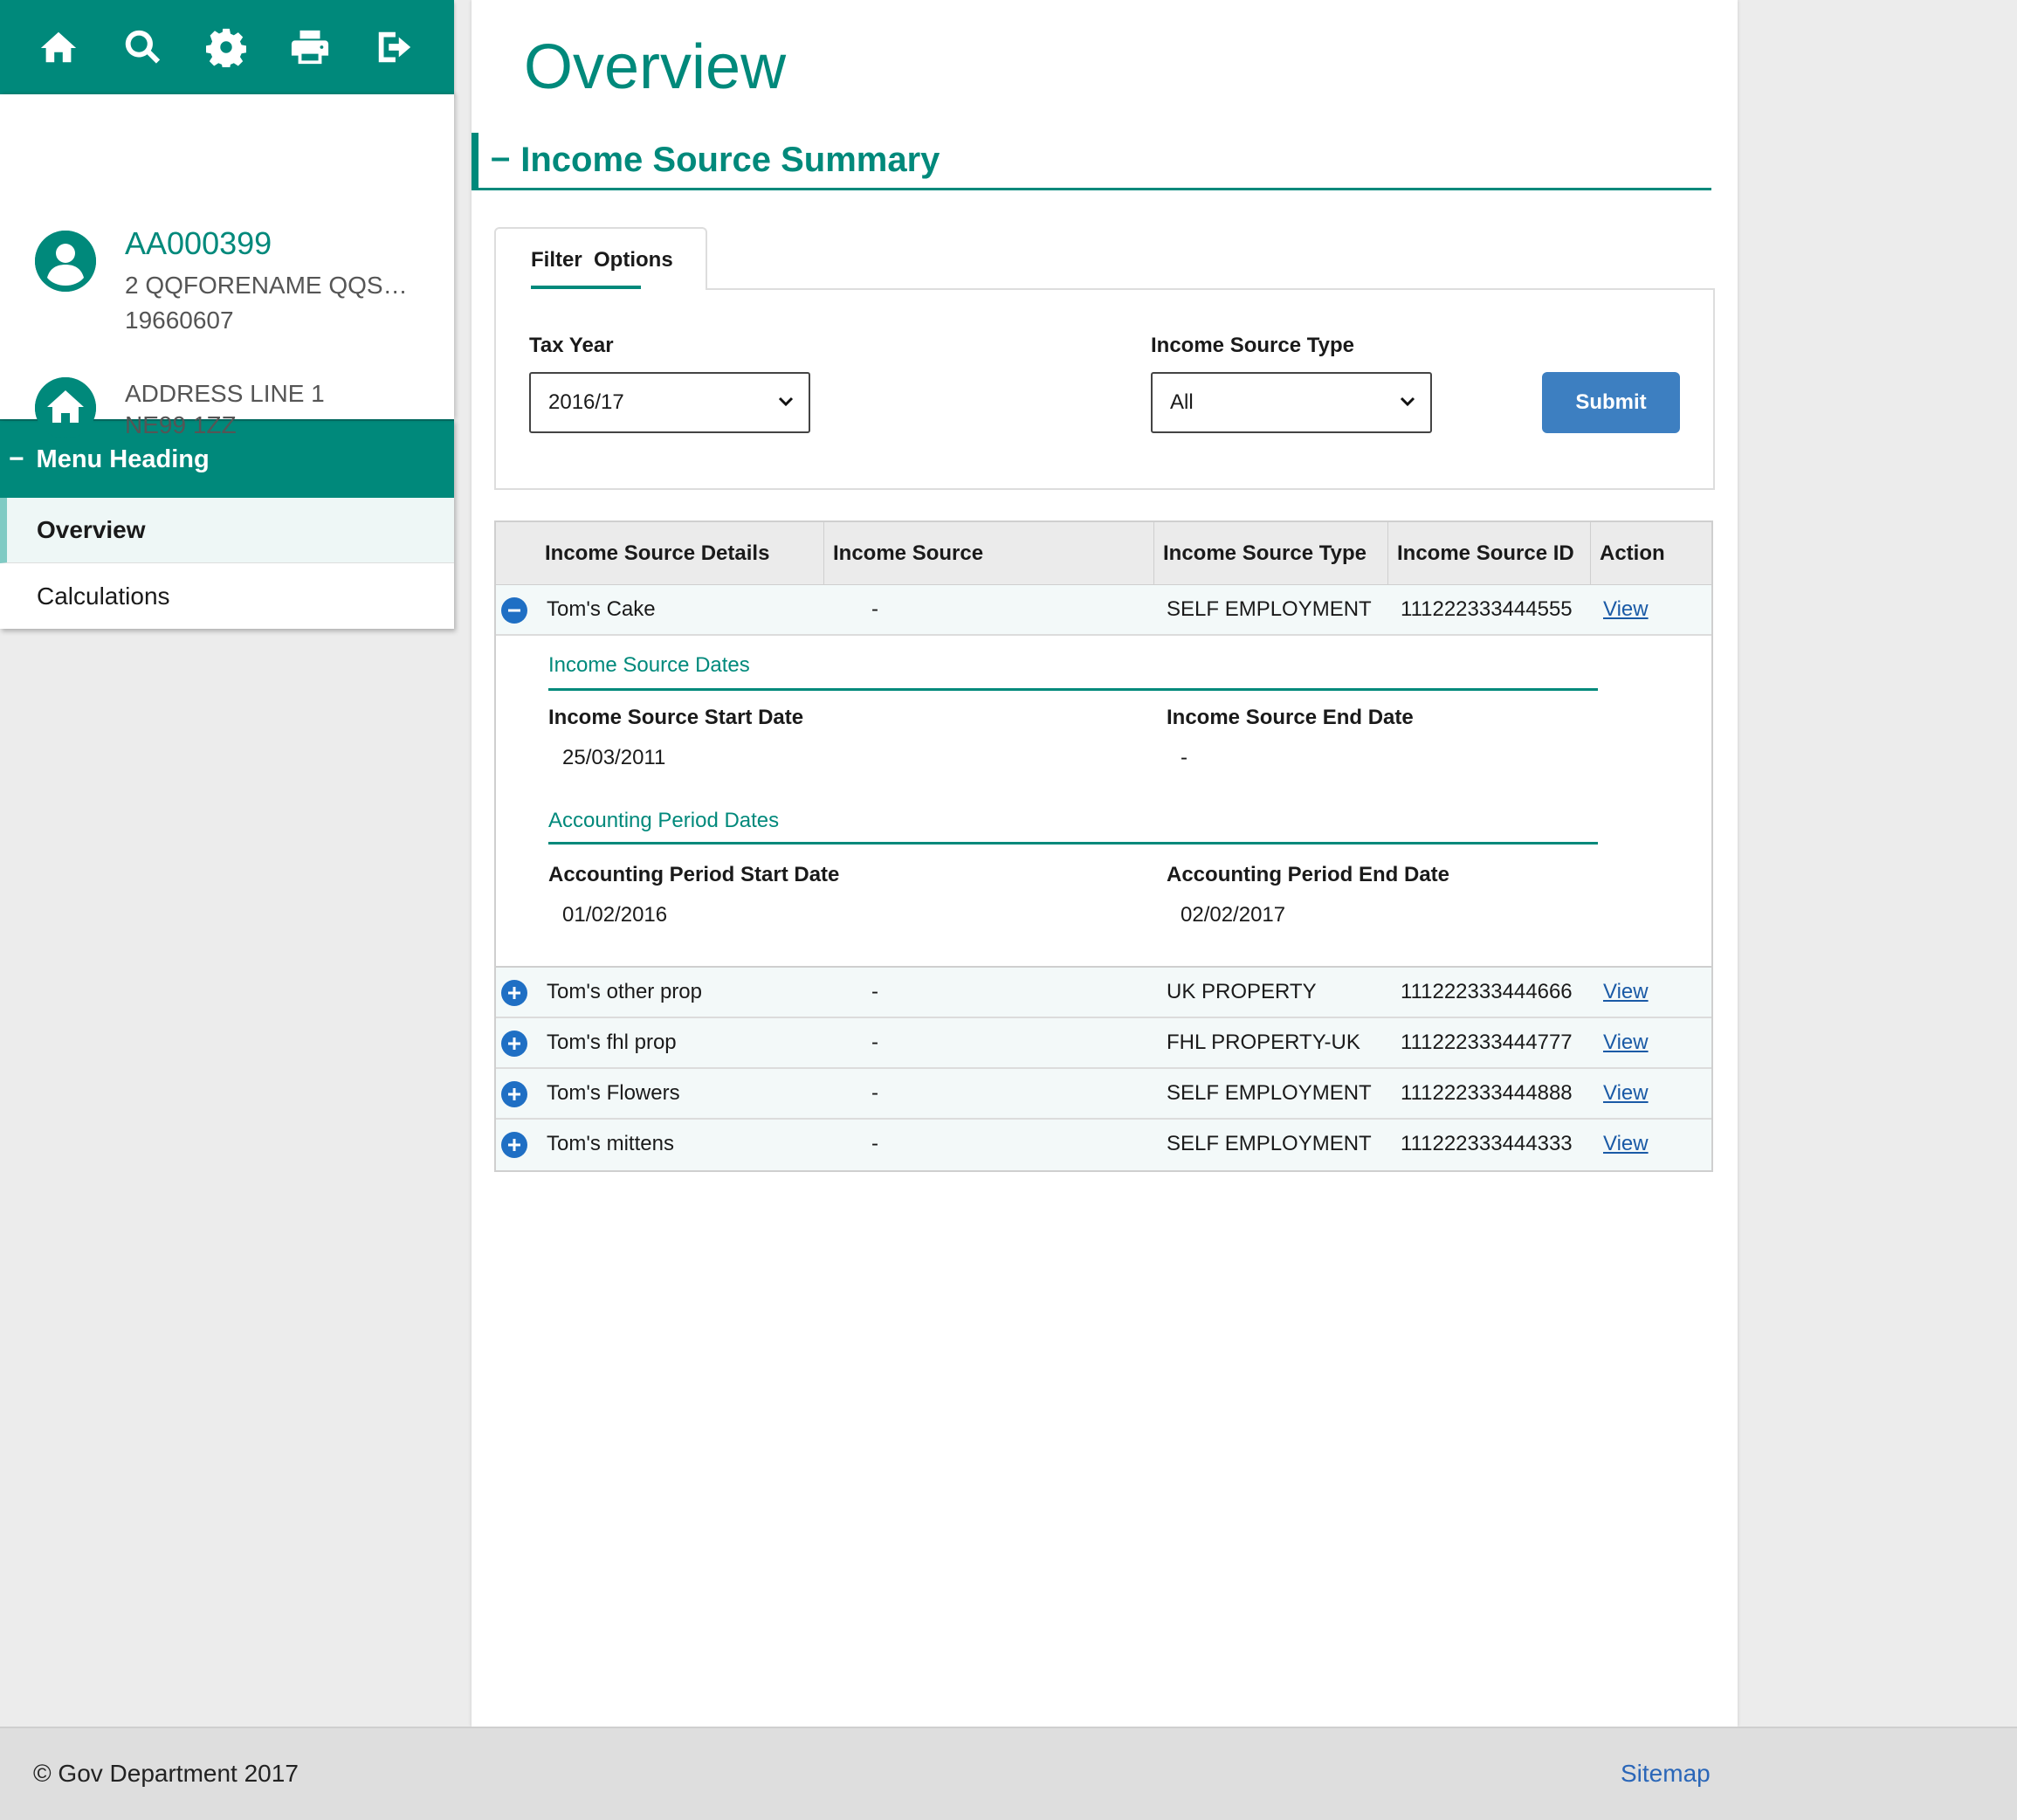 Image resolution: width=2017 pixels, height=1820 pixels. What do you see at coordinates (1252, 345) in the screenshot?
I see `income-type-label: Income Source Type` at bounding box center [1252, 345].